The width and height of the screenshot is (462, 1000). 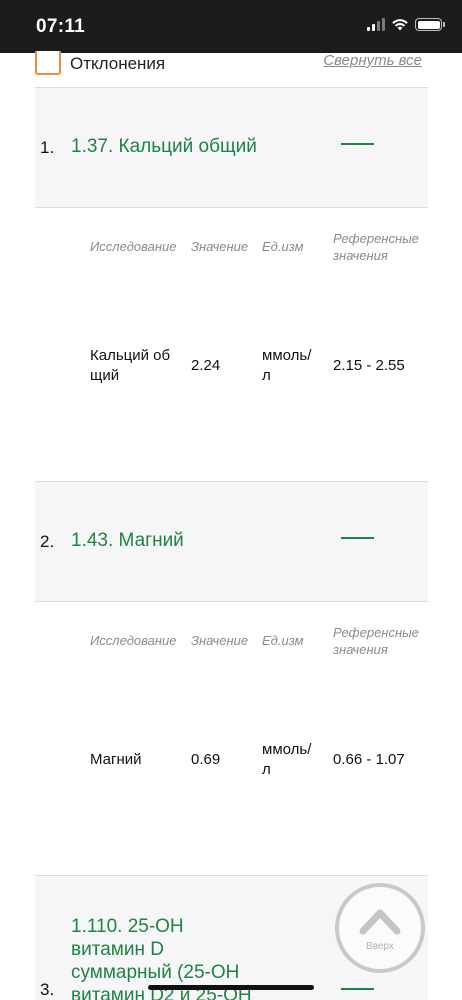 I want to click on section-number: 1., so click(x=47, y=147).